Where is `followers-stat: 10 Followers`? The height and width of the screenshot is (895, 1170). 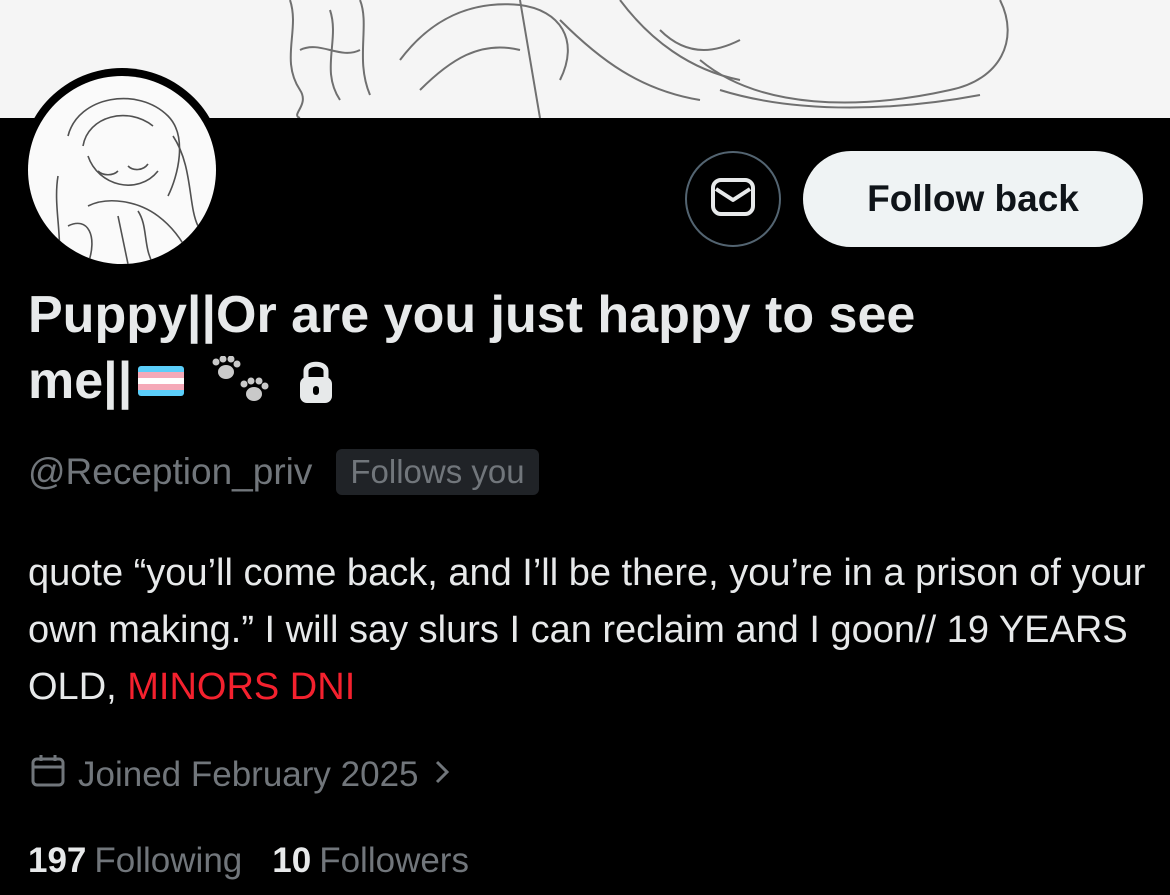 followers-stat: 10 Followers is located at coordinates (370, 861).